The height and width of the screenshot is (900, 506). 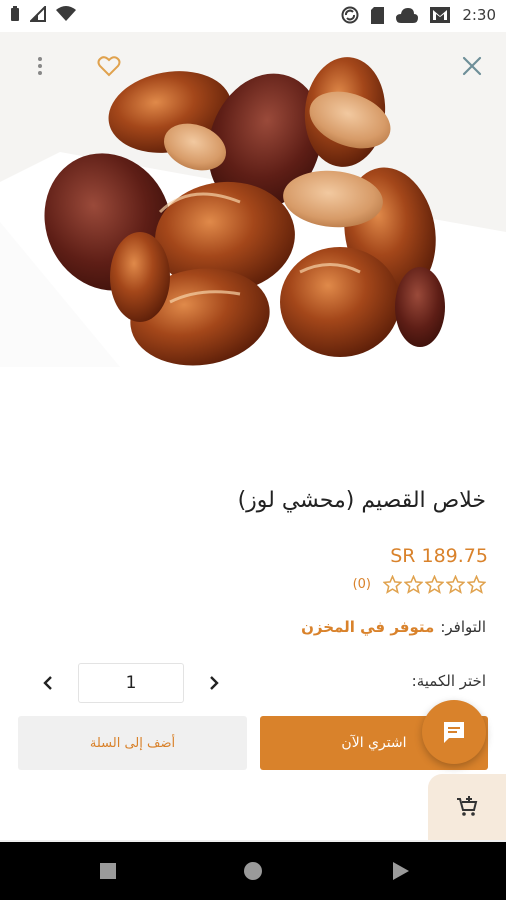 I want to click on chat-button, so click(x=454, y=732).